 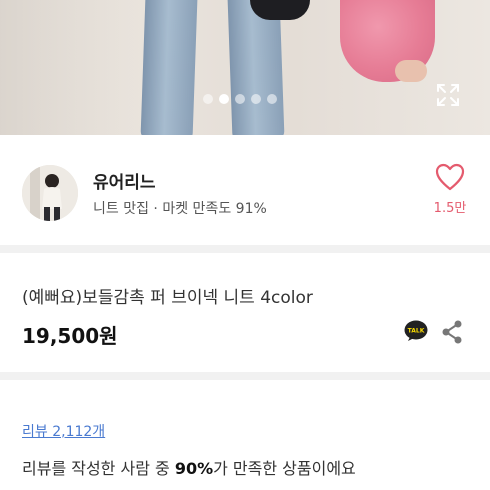 I want to click on review-count-link: 리뷰 2,112개, so click(x=63, y=431).